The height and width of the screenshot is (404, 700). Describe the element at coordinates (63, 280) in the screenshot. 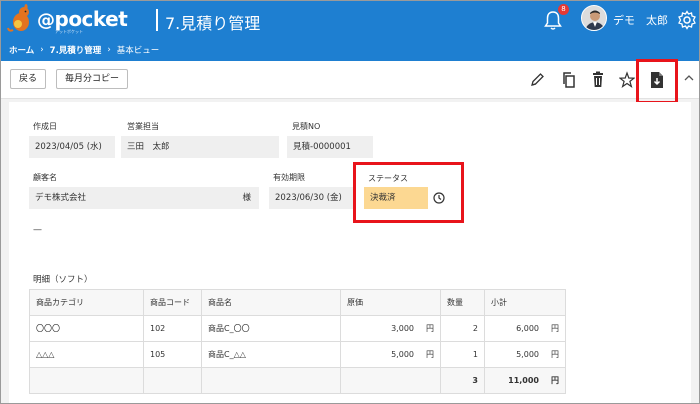

I see `details-section-title: 明細（ソフト）` at that location.